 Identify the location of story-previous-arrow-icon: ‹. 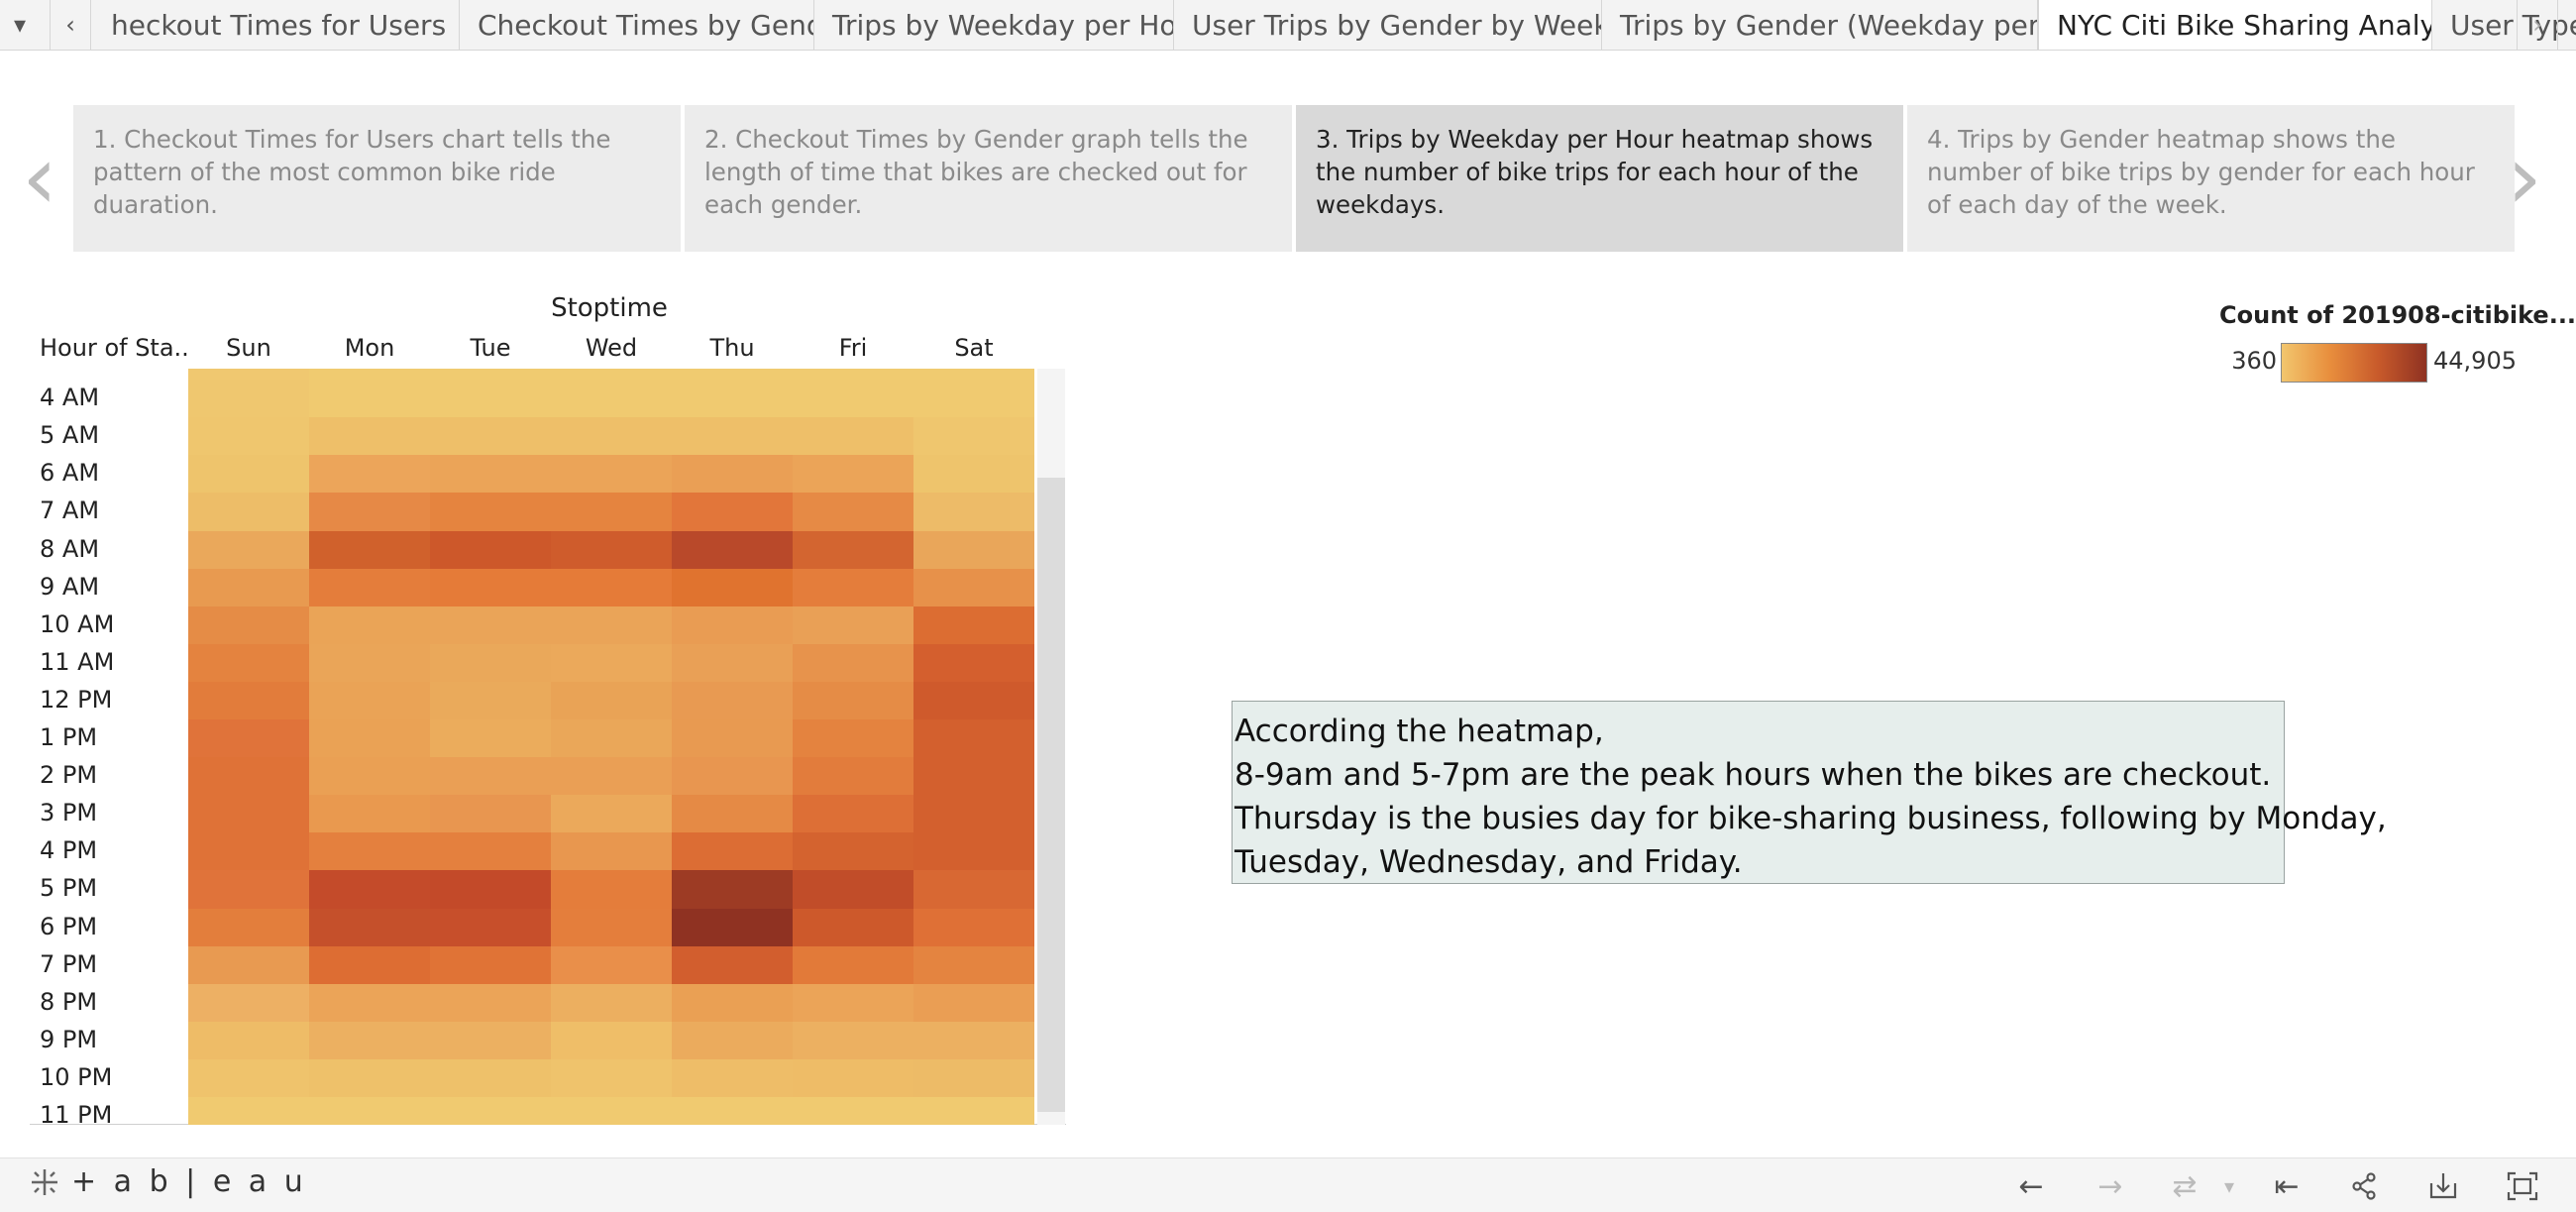
(39, 179).